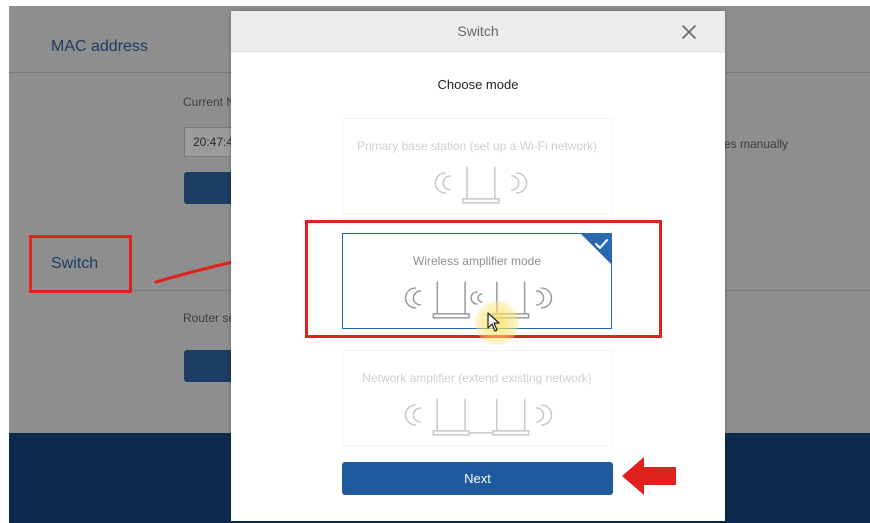  Describe the element at coordinates (209, 318) in the screenshot. I see `router-label: Router se` at that location.